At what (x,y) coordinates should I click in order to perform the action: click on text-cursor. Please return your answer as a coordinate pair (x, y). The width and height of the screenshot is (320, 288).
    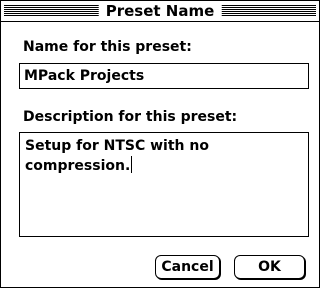
    Looking at the image, I should click on (132, 164).